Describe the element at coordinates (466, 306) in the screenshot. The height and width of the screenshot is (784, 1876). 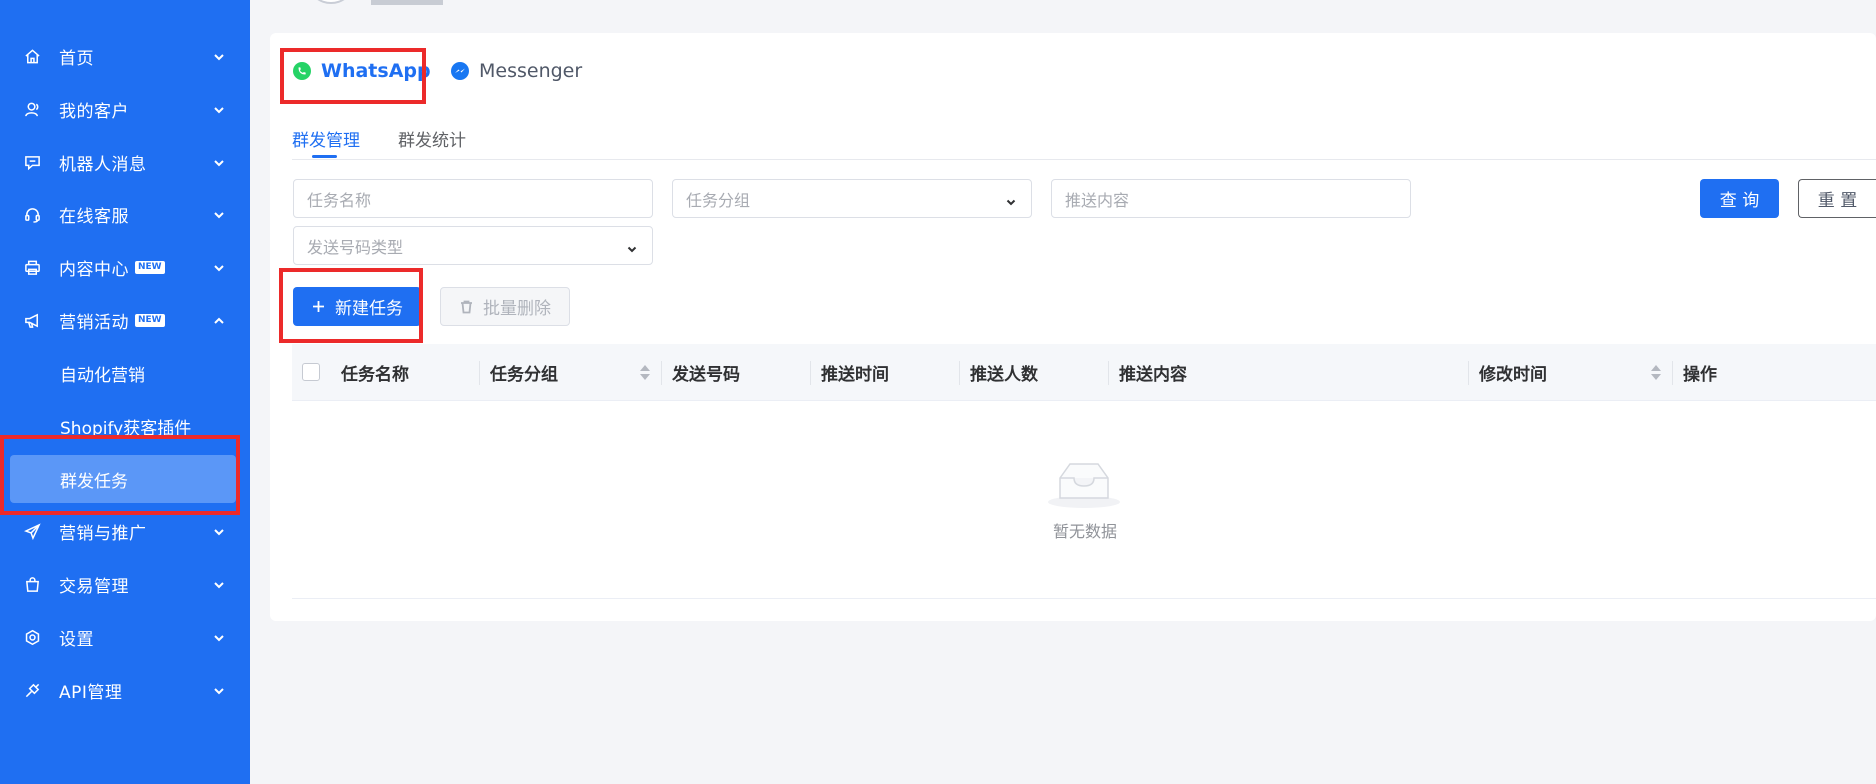
I see `trash-icon` at that location.